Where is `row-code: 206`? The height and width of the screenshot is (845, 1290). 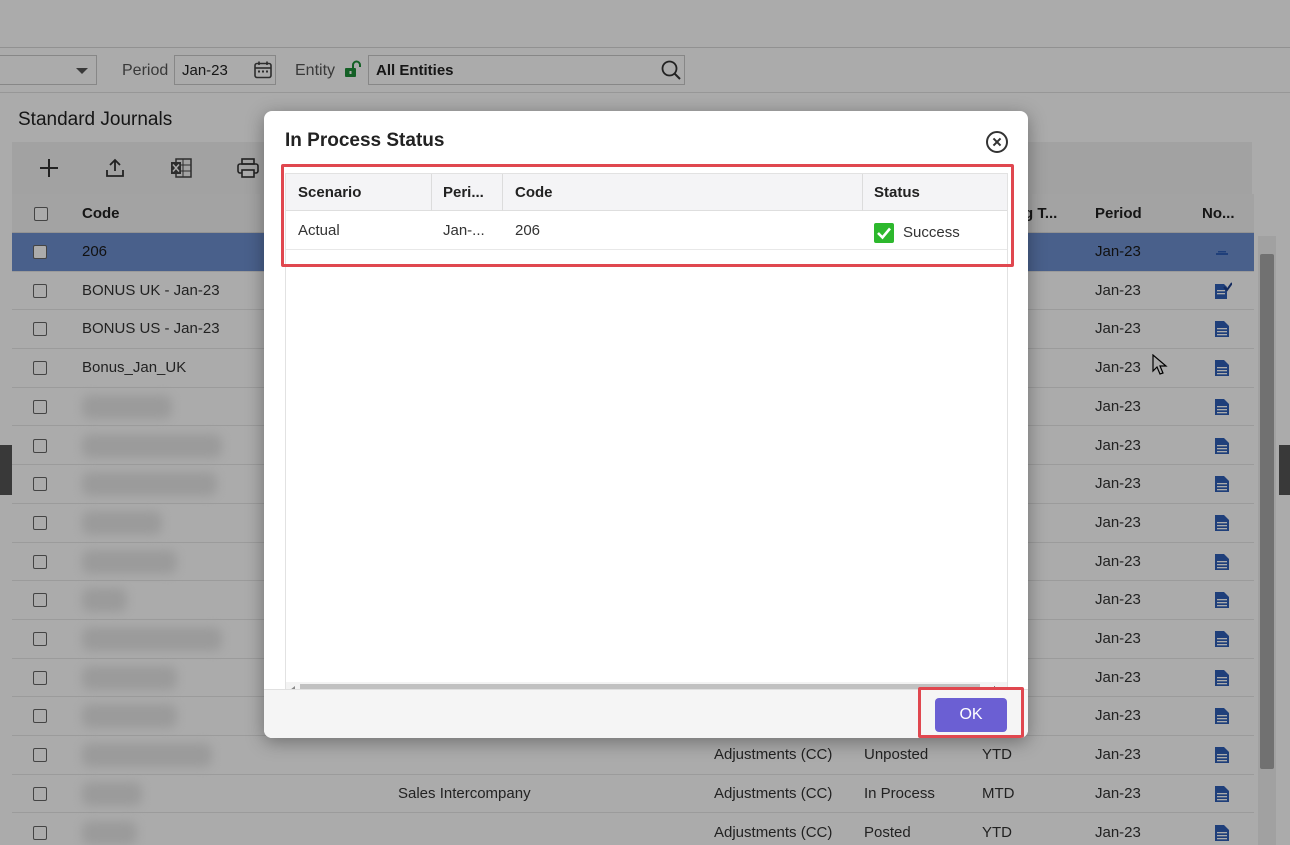 row-code: 206 is located at coordinates (528, 230).